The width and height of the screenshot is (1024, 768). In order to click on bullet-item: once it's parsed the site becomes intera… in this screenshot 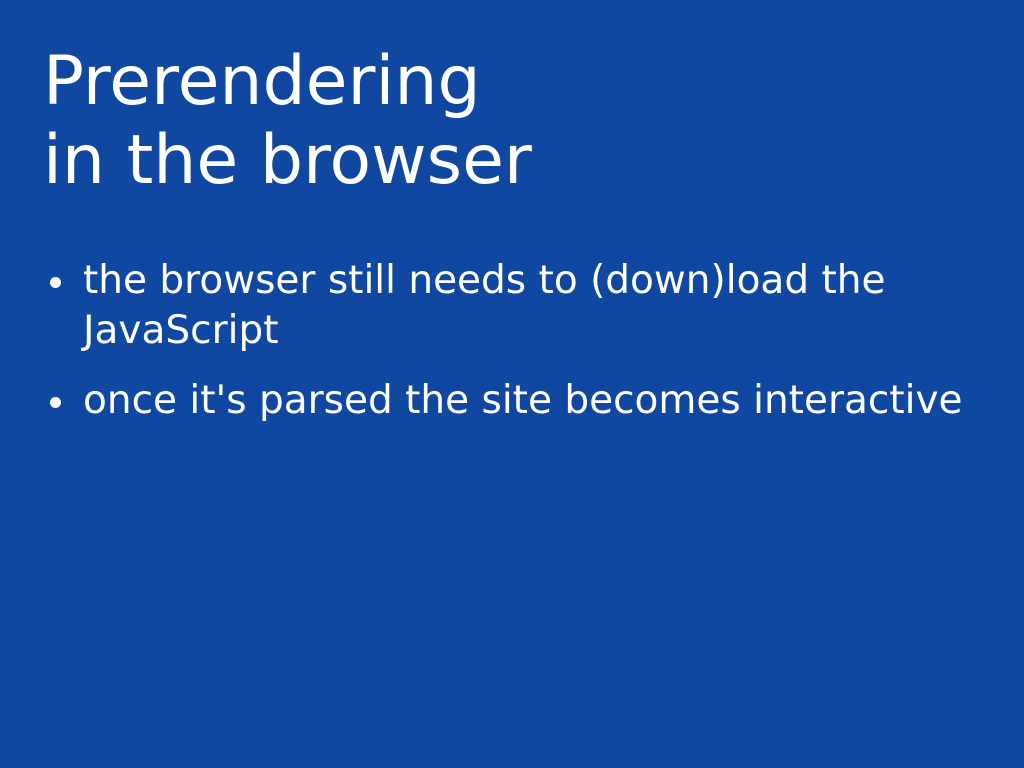, I will do `click(513, 401)`.